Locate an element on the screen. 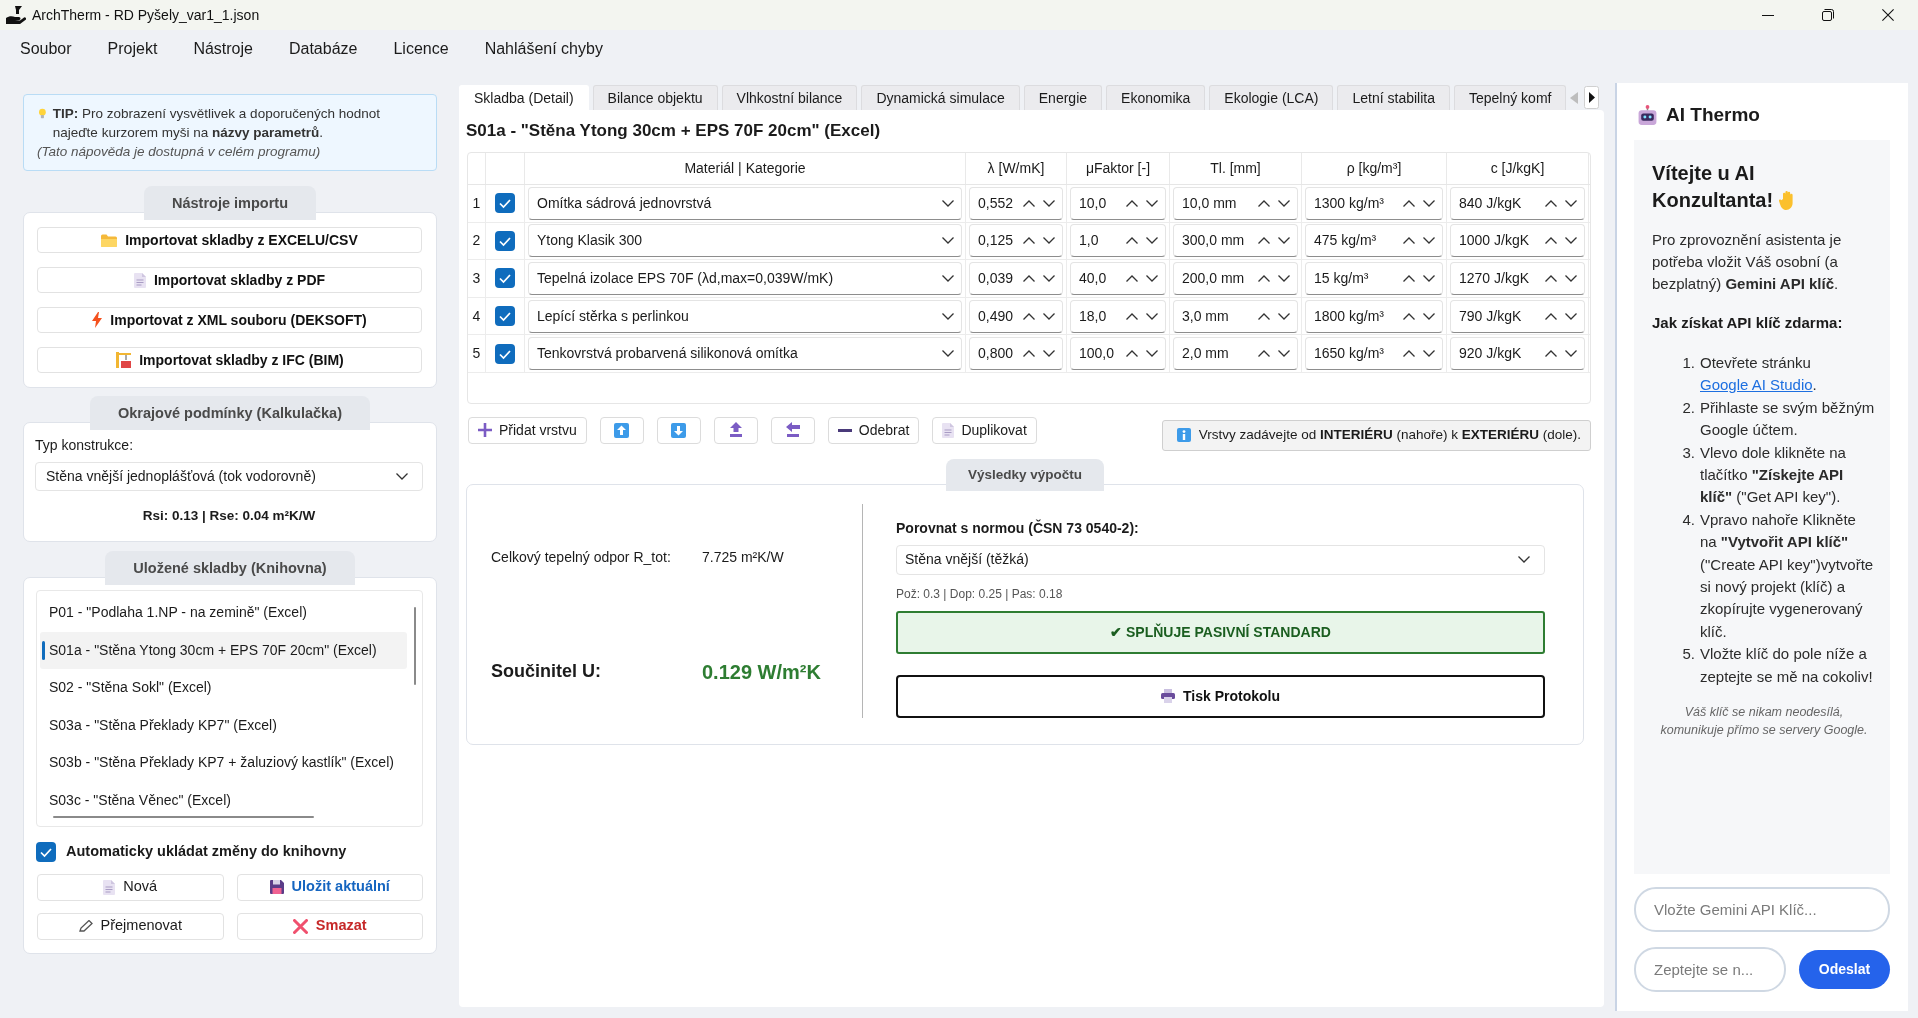 This screenshot has width=1918, height=1018. spin-field: 475 kg/m³ is located at coordinates (1374, 241).